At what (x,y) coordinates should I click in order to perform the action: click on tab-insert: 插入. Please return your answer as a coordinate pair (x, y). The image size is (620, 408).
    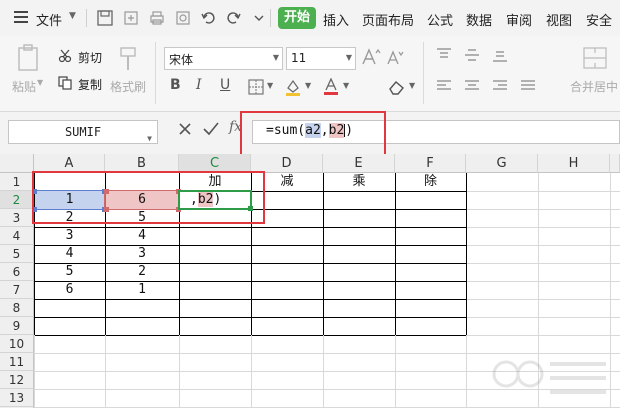
    Looking at the image, I should click on (336, 19).